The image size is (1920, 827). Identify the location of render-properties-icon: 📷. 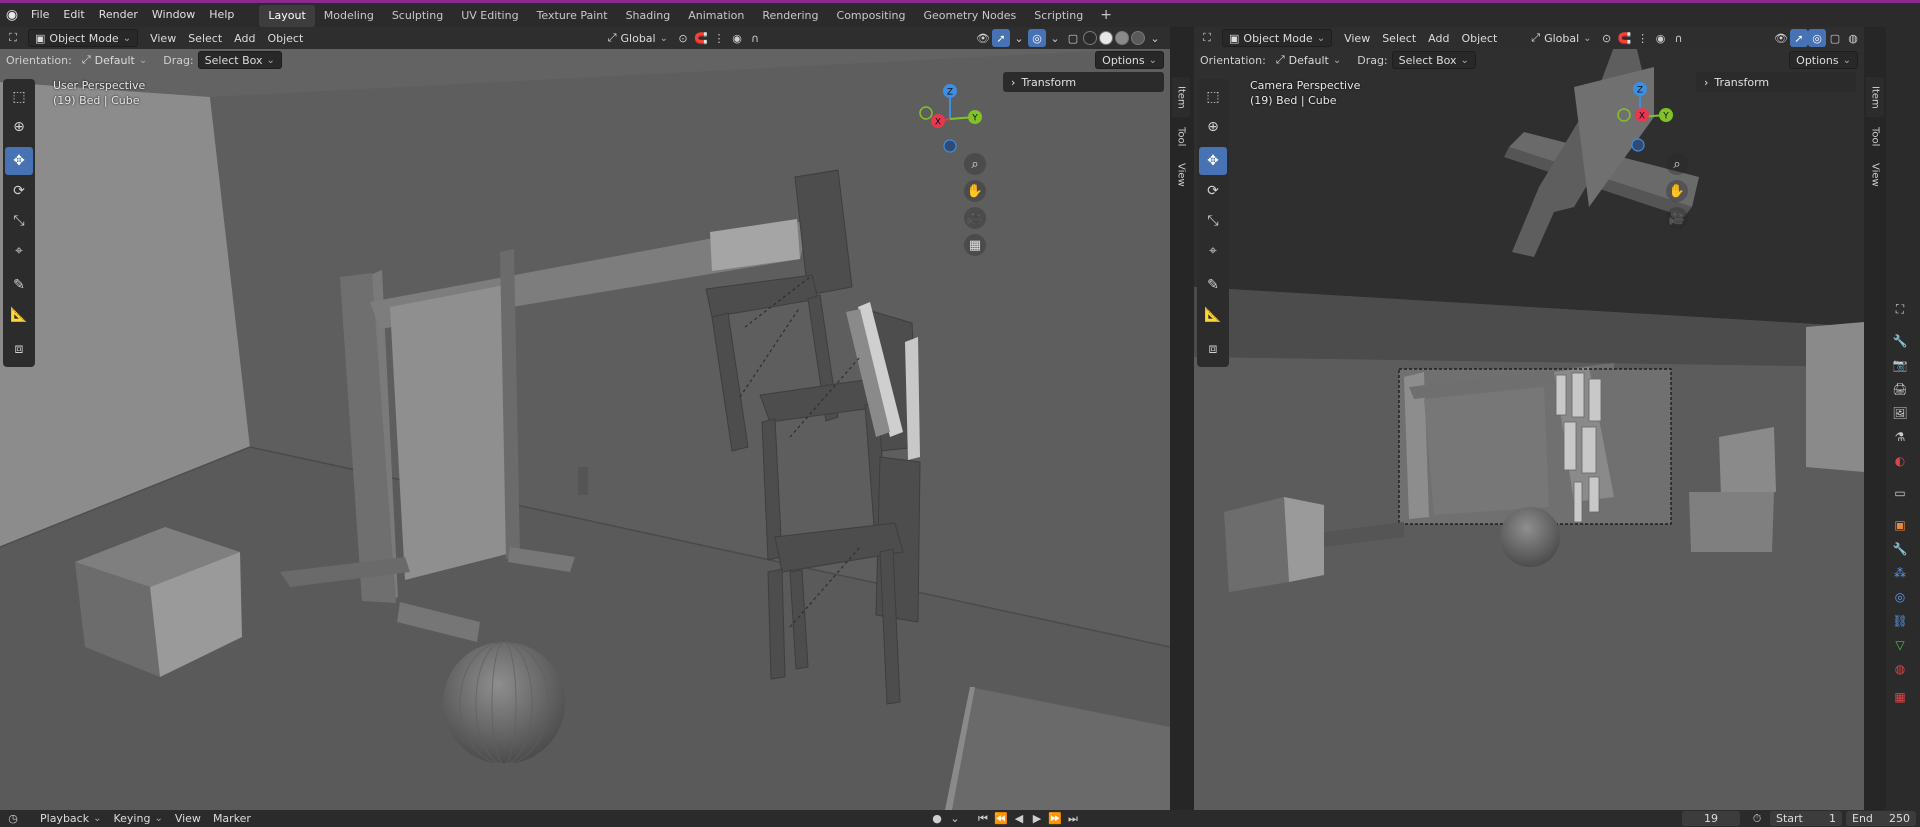
(1900, 365).